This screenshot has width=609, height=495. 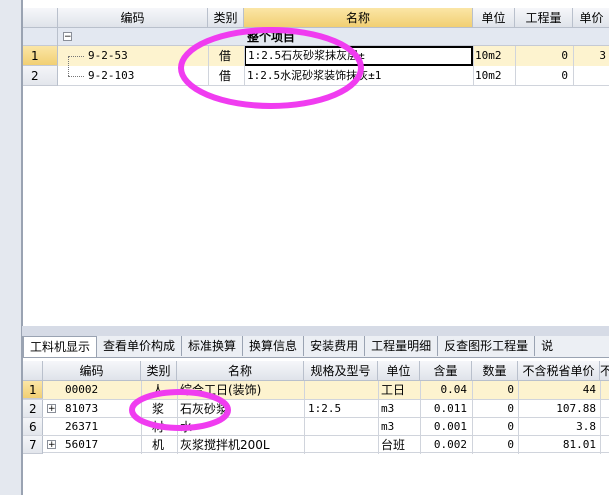 I want to click on collapse-toggle-icon: −, so click(x=67, y=37).